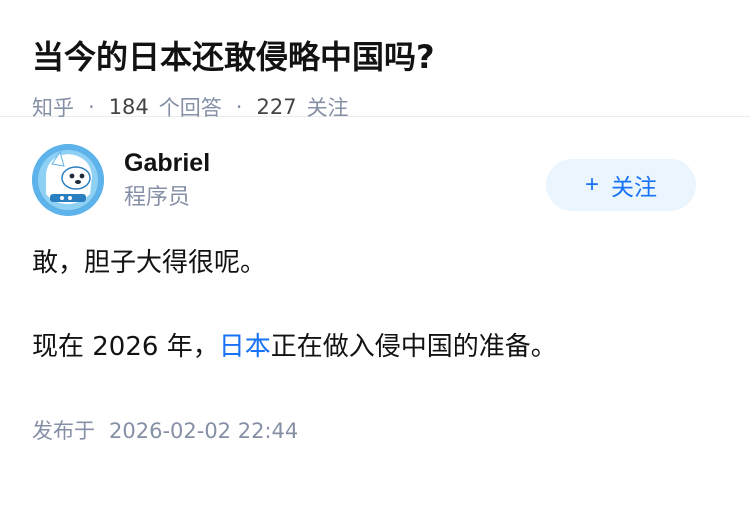 The height and width of the screenshot is (522, 750). Describe the element at coordinates (167, 163) in the screenshot. I see `author-name: Gabriel` at that location.